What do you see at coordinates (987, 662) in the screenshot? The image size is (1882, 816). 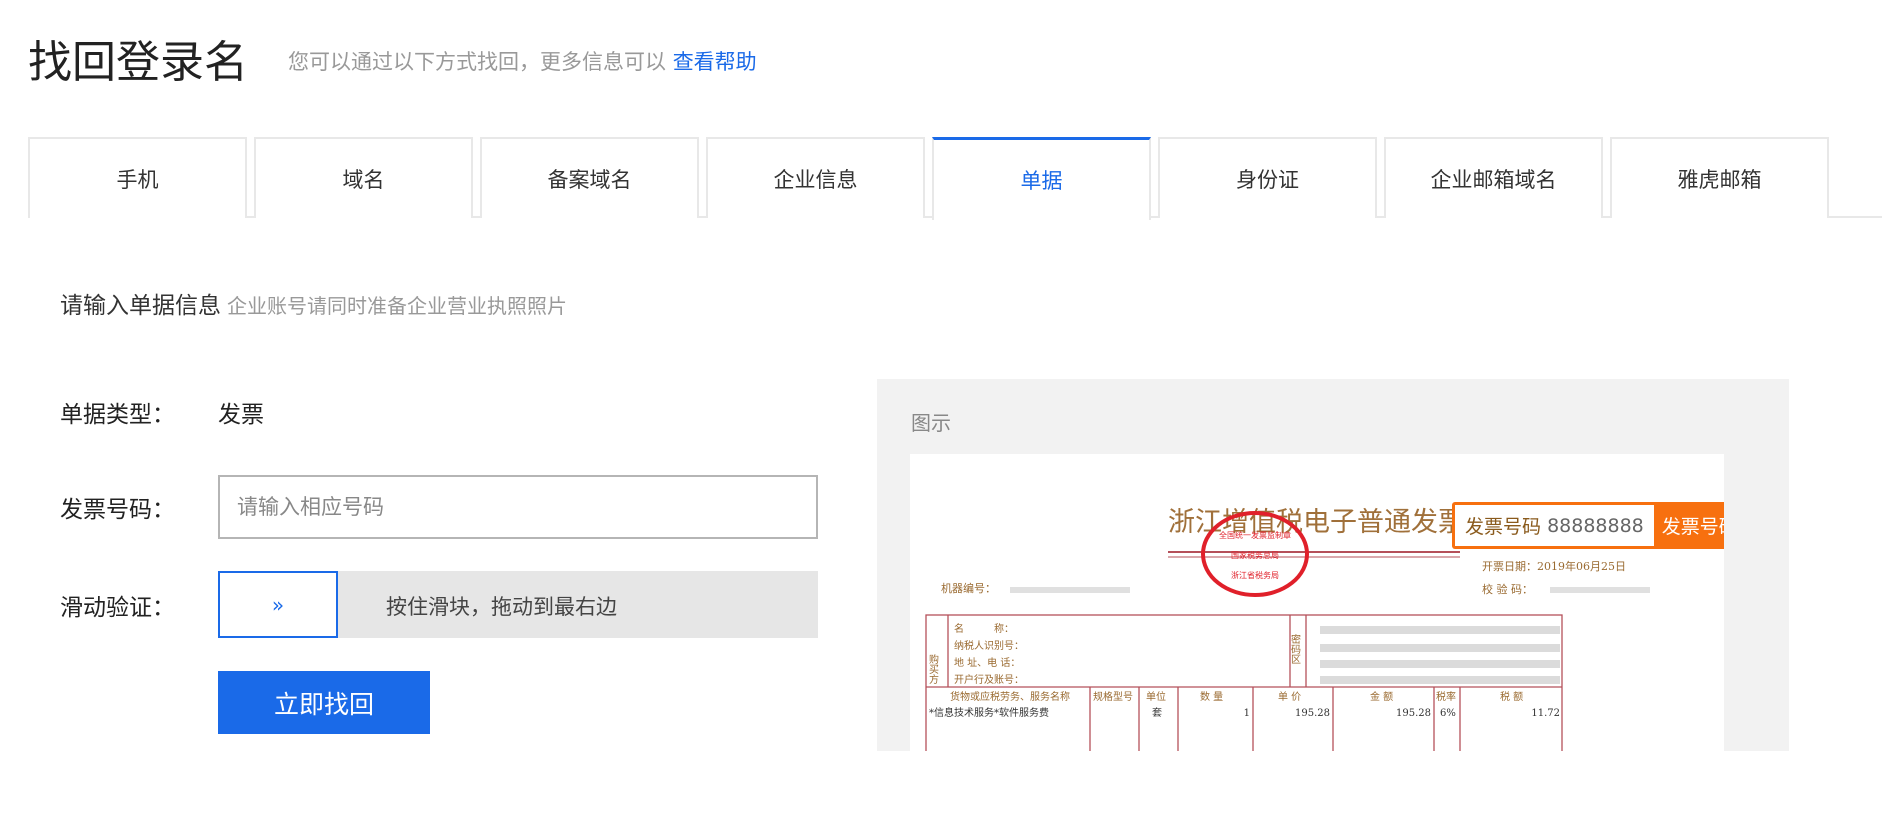 I see `buyer-address-label: 地 址、电 话：` at bounding box center [987, 662].